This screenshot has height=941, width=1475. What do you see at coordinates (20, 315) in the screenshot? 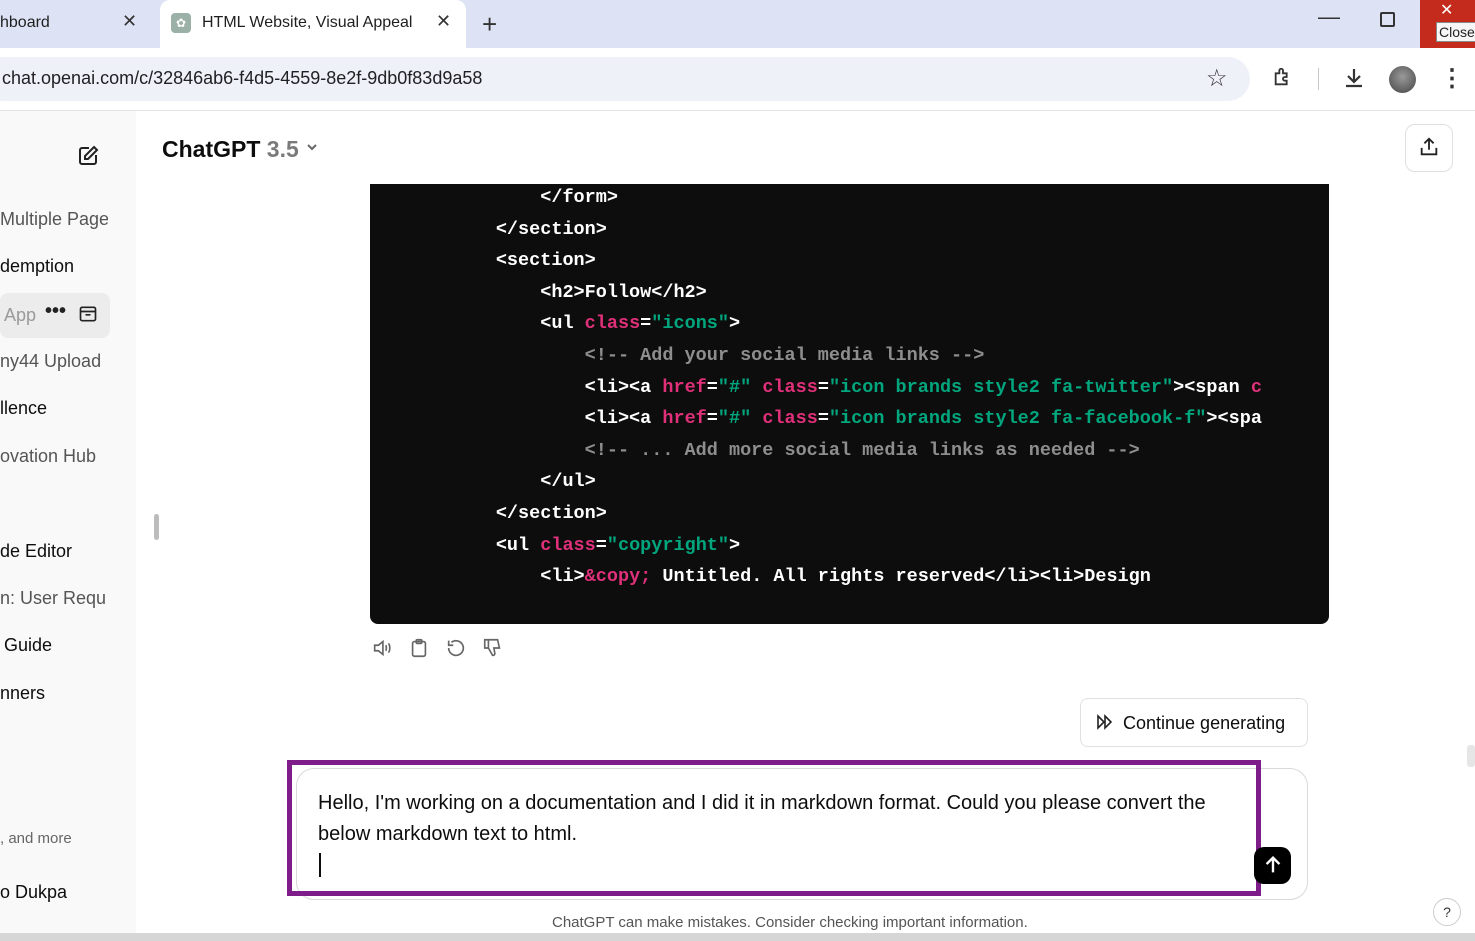
I see `sidebar-history-label: App` at bounding box center [20, 315].